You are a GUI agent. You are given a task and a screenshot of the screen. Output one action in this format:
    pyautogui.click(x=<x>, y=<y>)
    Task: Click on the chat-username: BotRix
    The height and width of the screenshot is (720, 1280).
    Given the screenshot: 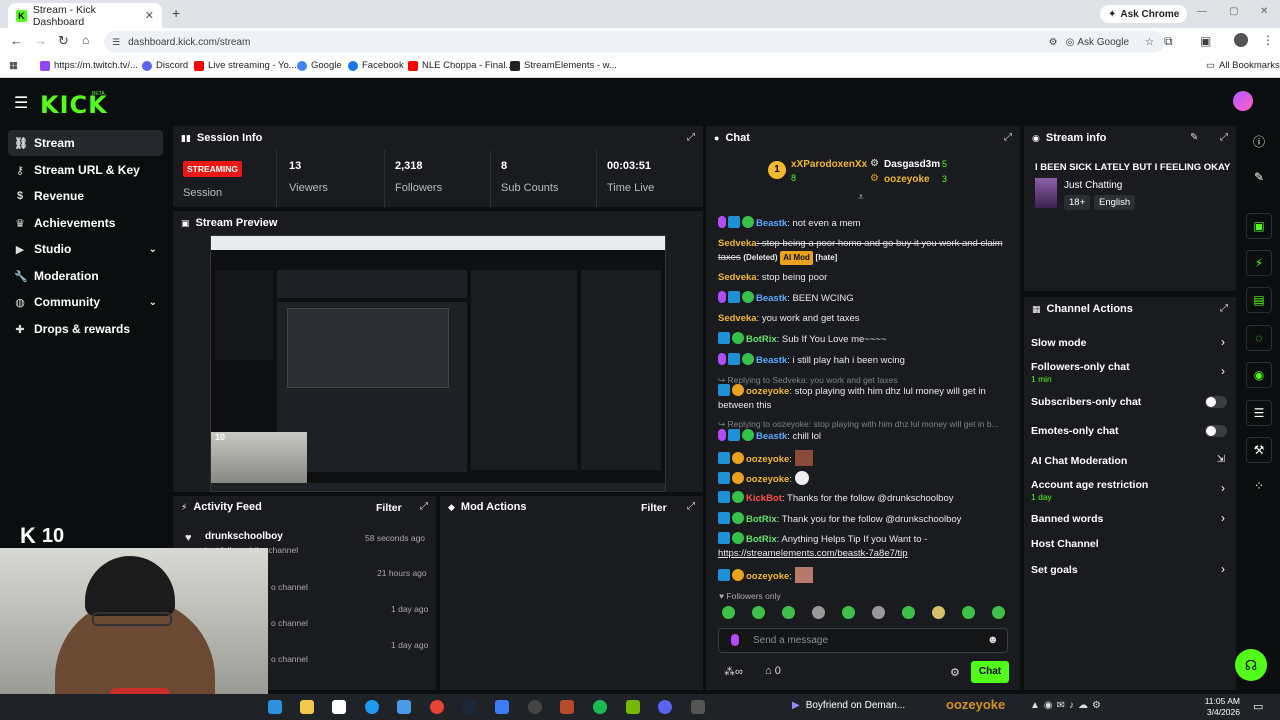 What is the action you would take?
    pyautogui.click(x=761, y=519)
    